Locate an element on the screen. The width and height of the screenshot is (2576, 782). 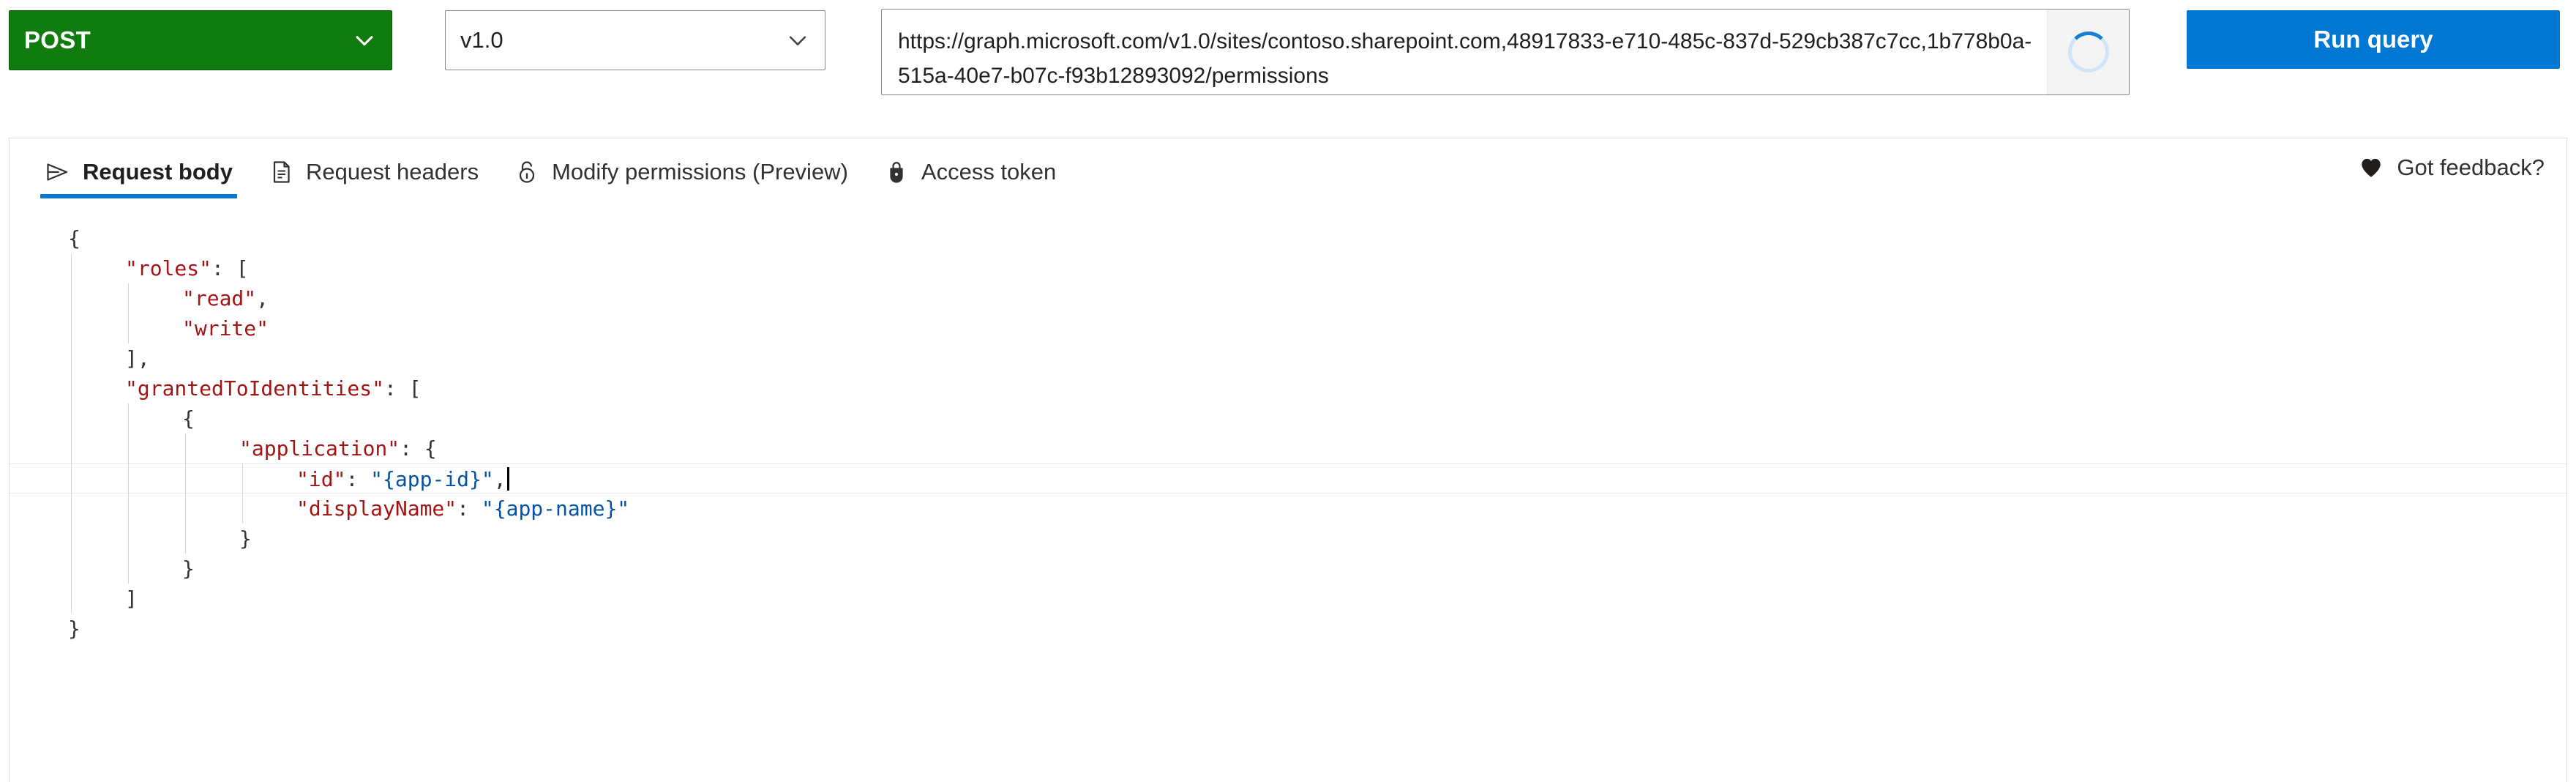
code-token: ] is located at coordinates (131, 598).